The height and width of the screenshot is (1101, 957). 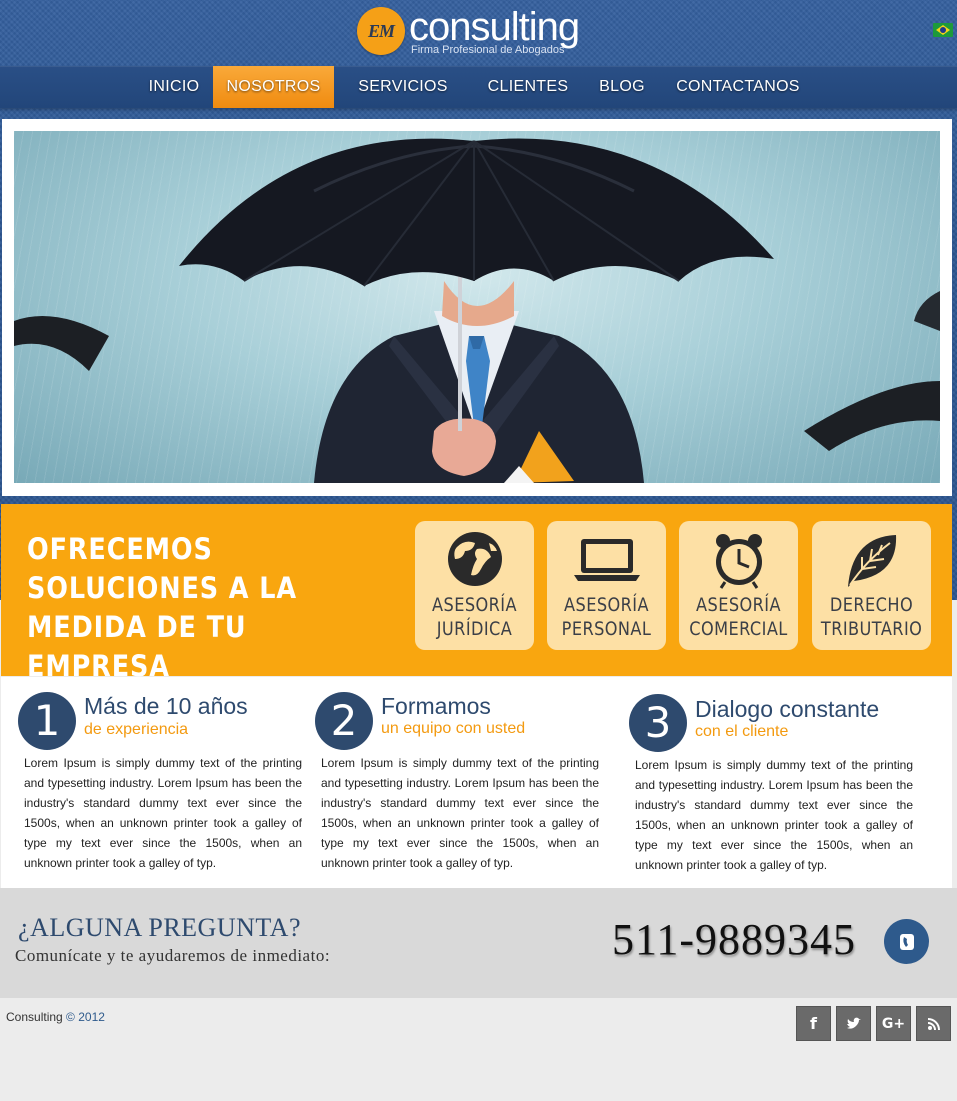 I want to click on nav-item-inicio: INICIO, so click(x=174, y=87).